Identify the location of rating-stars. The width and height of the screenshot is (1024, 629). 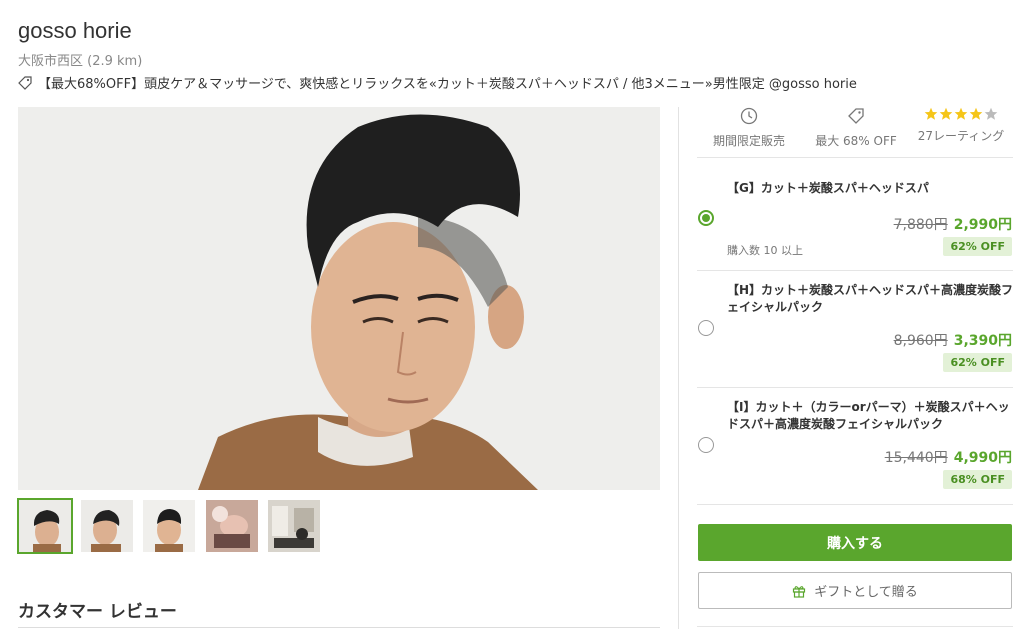
(961, 115).